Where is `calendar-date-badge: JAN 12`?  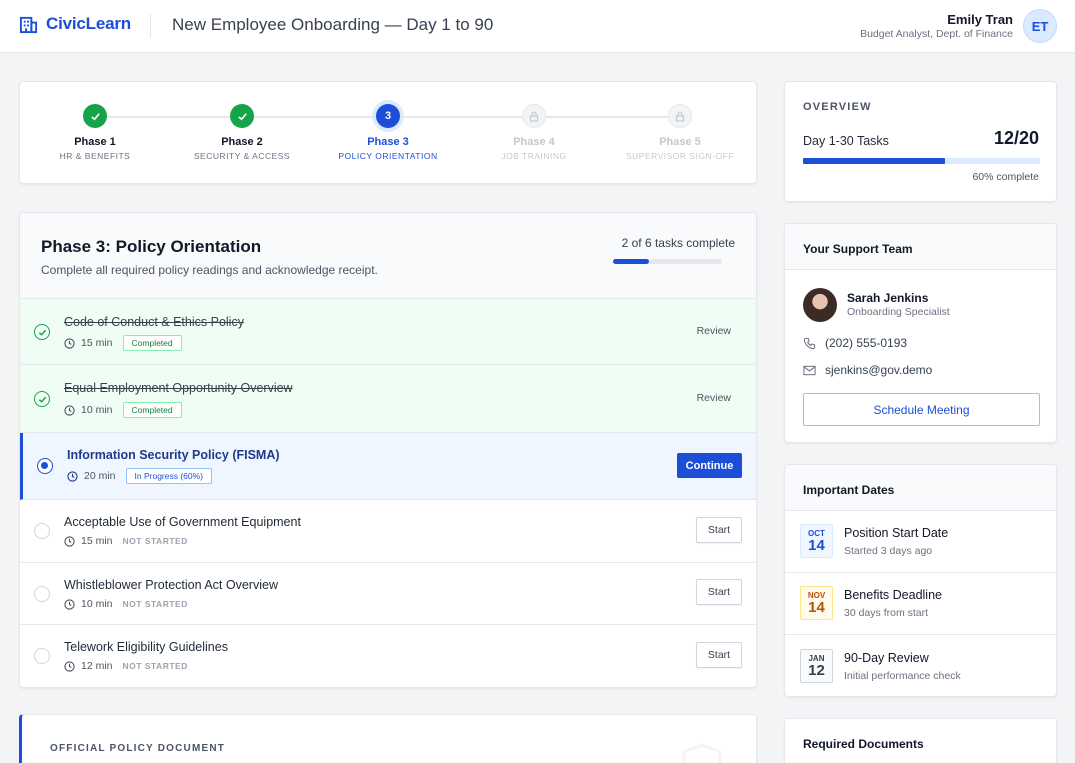
calendar-date-badge: JAN 12 is located at coordinates (816, 666).